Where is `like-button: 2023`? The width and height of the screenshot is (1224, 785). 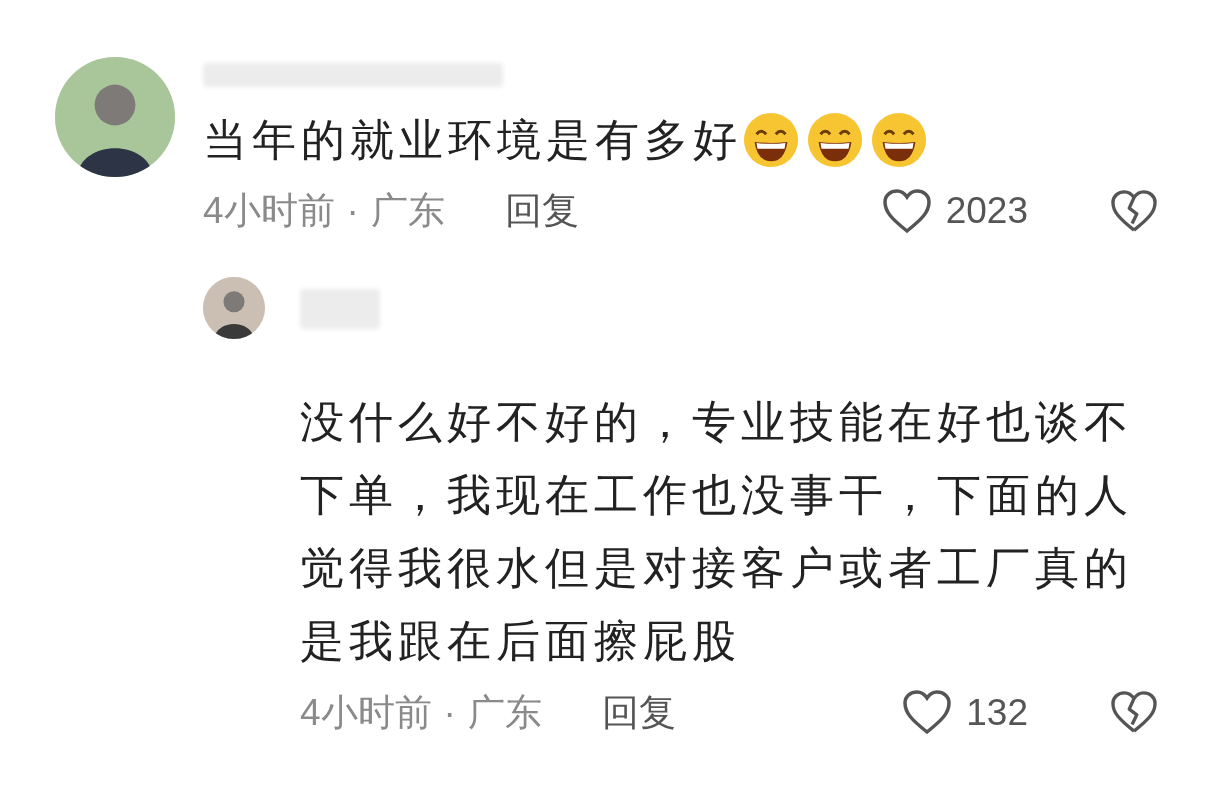 like-button: 2023 is located at coordinates (954, 211).